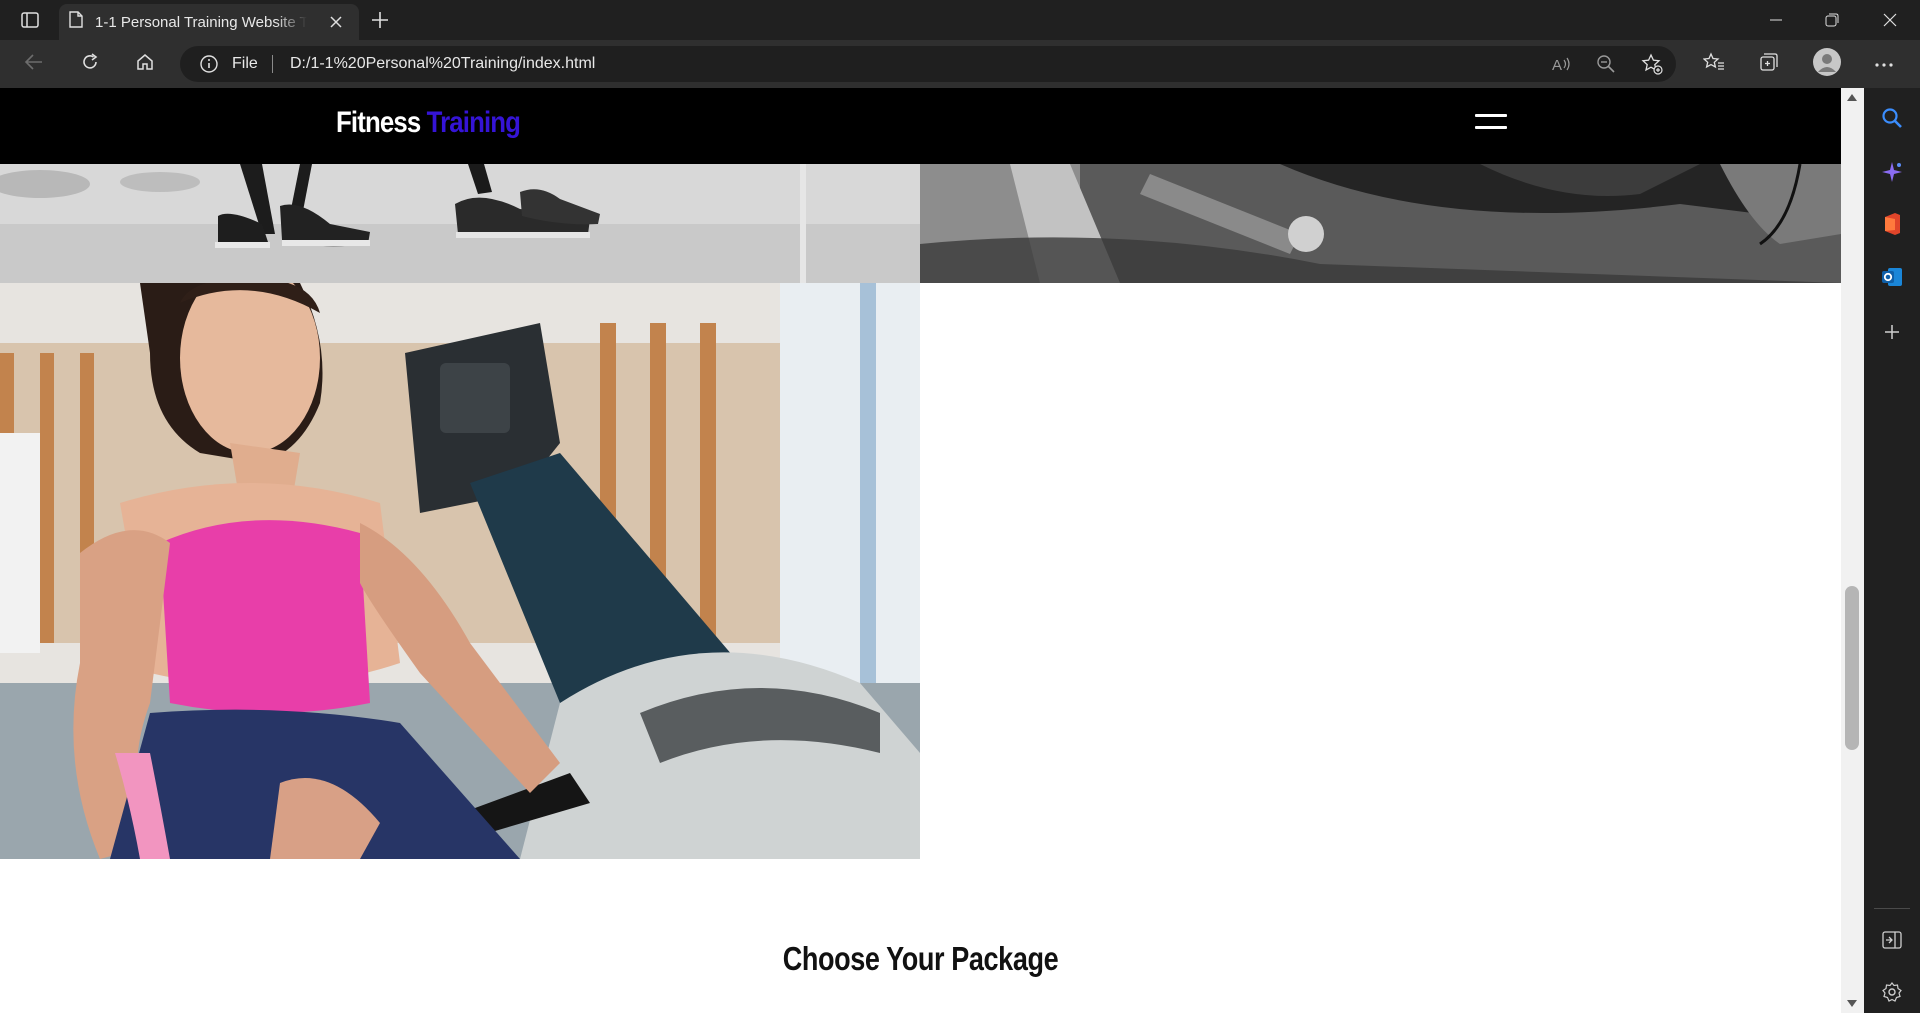  What do you see at coordinates (1892, 992) in the screenshot?
I see `settings-gear-icon` at bounding box center [1892, 992].